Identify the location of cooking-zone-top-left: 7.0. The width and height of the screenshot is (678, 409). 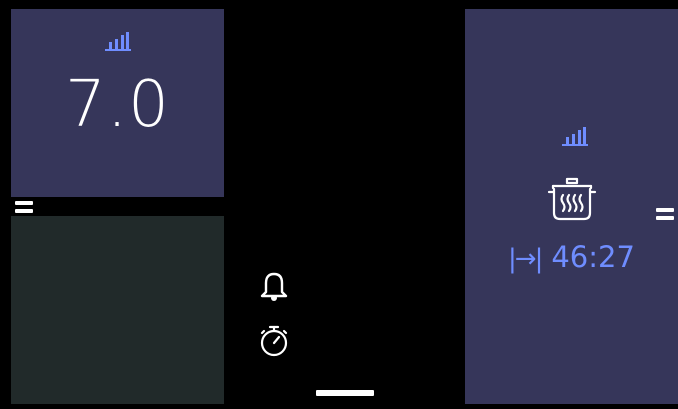
(117, 103).